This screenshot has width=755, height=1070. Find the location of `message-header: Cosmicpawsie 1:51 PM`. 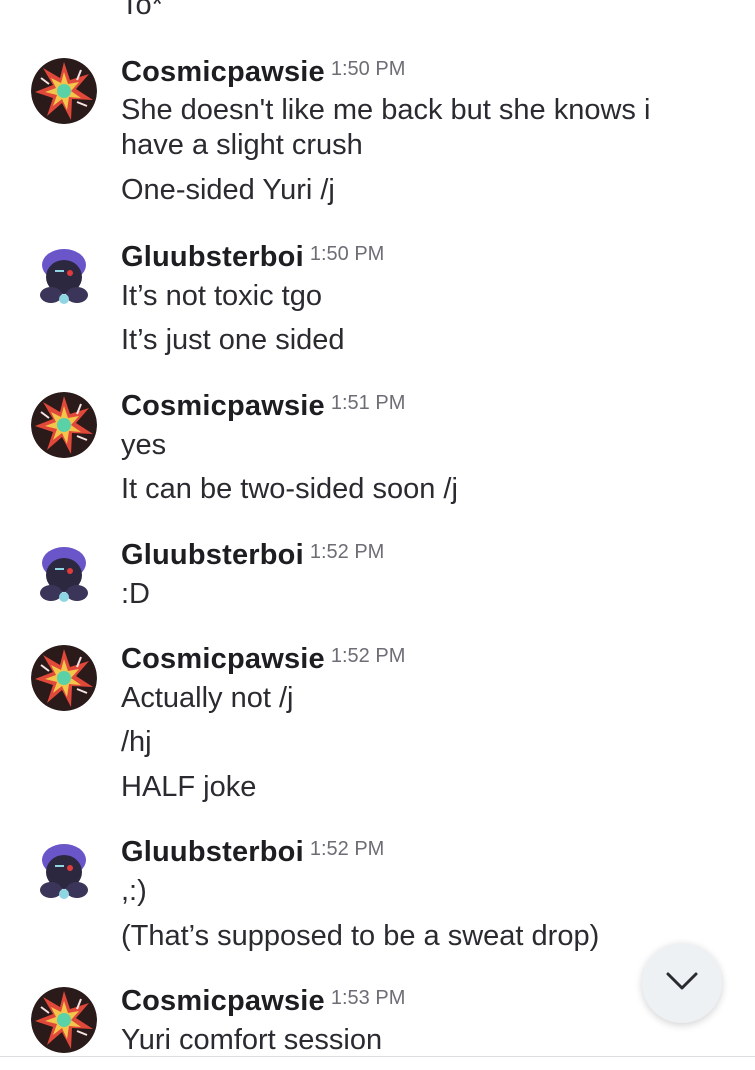

message-header: Cosmicpawsie 1:51 PM is located at coordinates (263, 408).